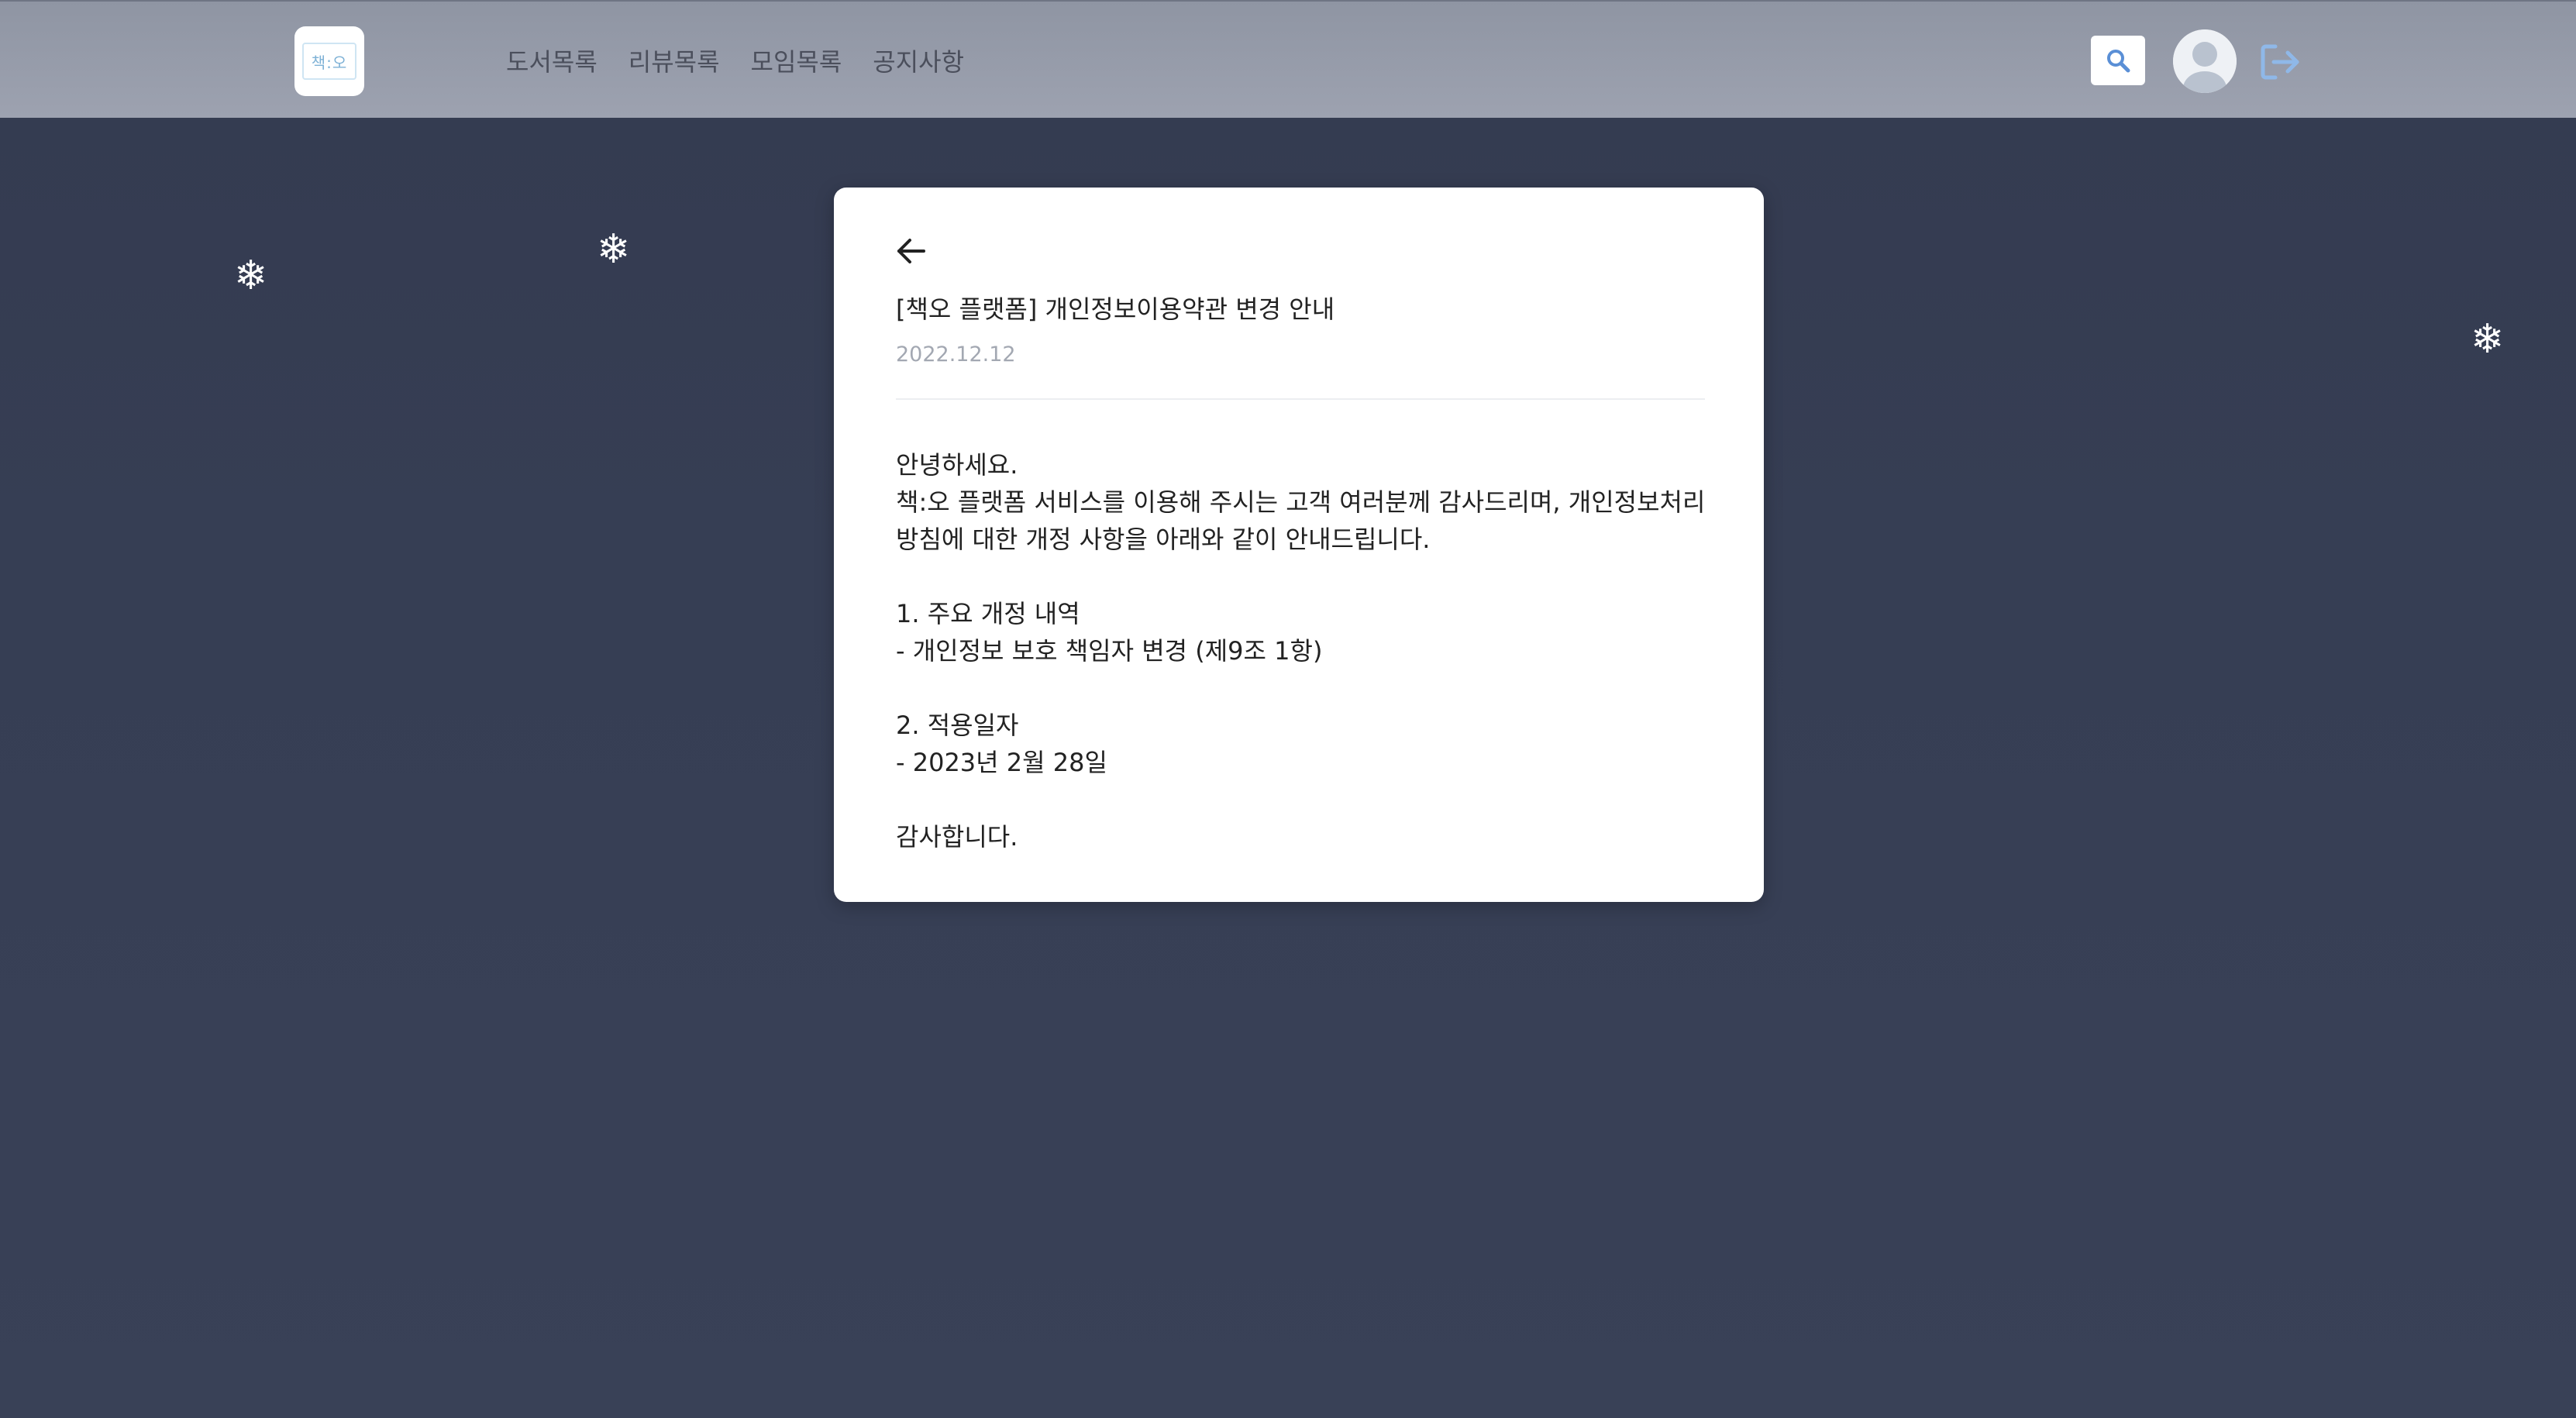  What do you see at coordinates (1300, 399) in the screenshot?
I see `divider` at bounding box center [1300, 399].